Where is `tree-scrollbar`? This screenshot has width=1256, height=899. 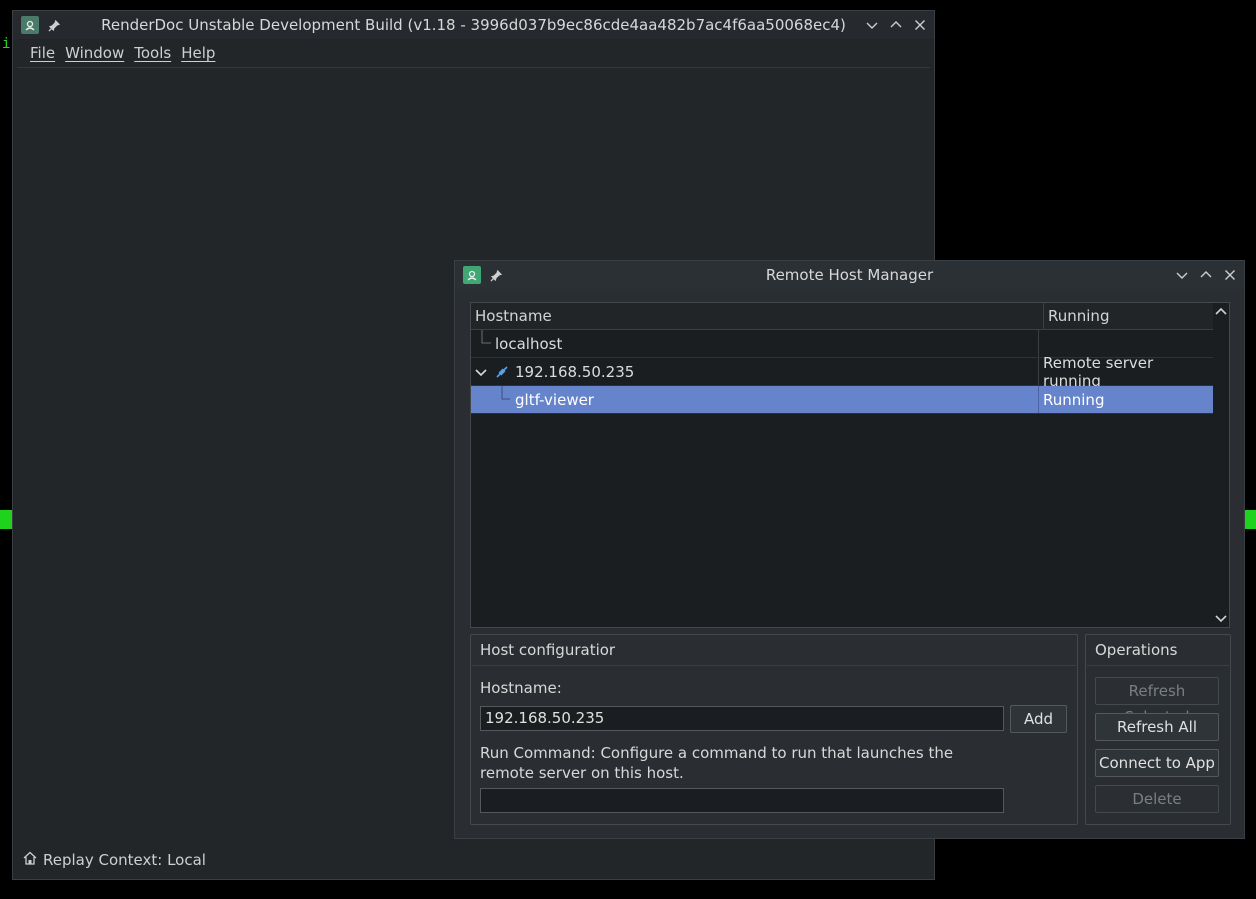 tree-scrollbar is located at coordinates (1221, 465).